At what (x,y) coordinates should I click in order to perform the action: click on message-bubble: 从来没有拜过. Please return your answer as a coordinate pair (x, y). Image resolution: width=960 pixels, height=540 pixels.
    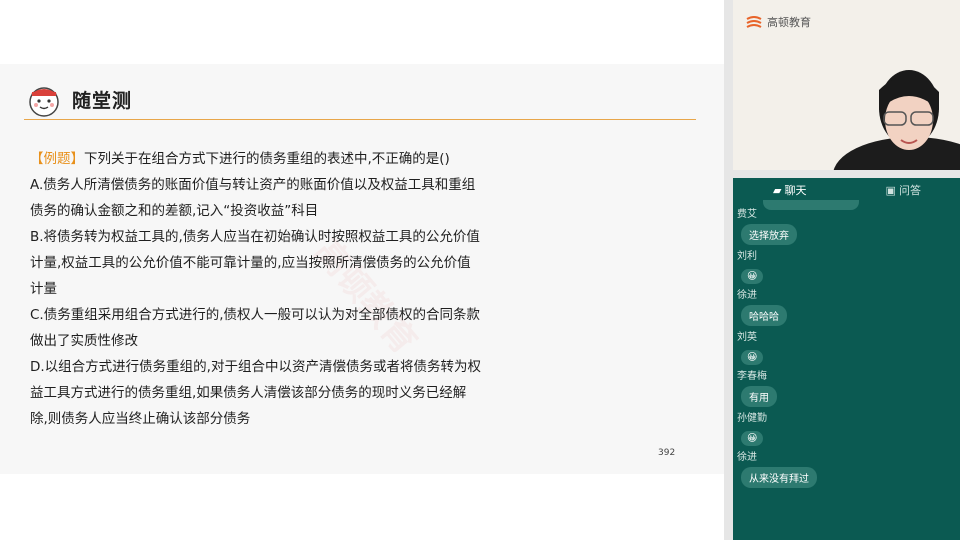
    Looking at the image, I should click on (779, 477).